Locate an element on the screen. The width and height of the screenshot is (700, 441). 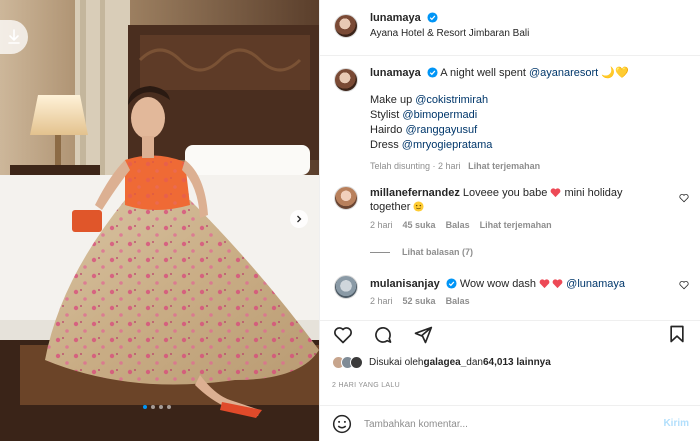
comment-likes: 45 suka is located at coordinates (419, 225).